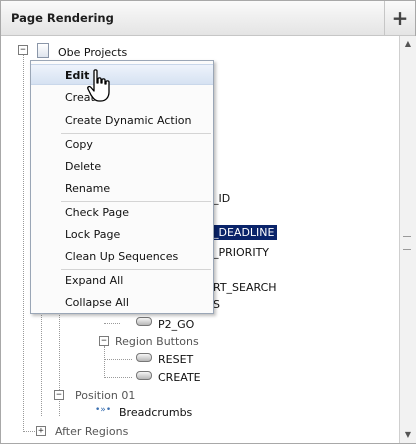  I want to click on tree-node-p2-go: P2_GO, so click(176, 324).